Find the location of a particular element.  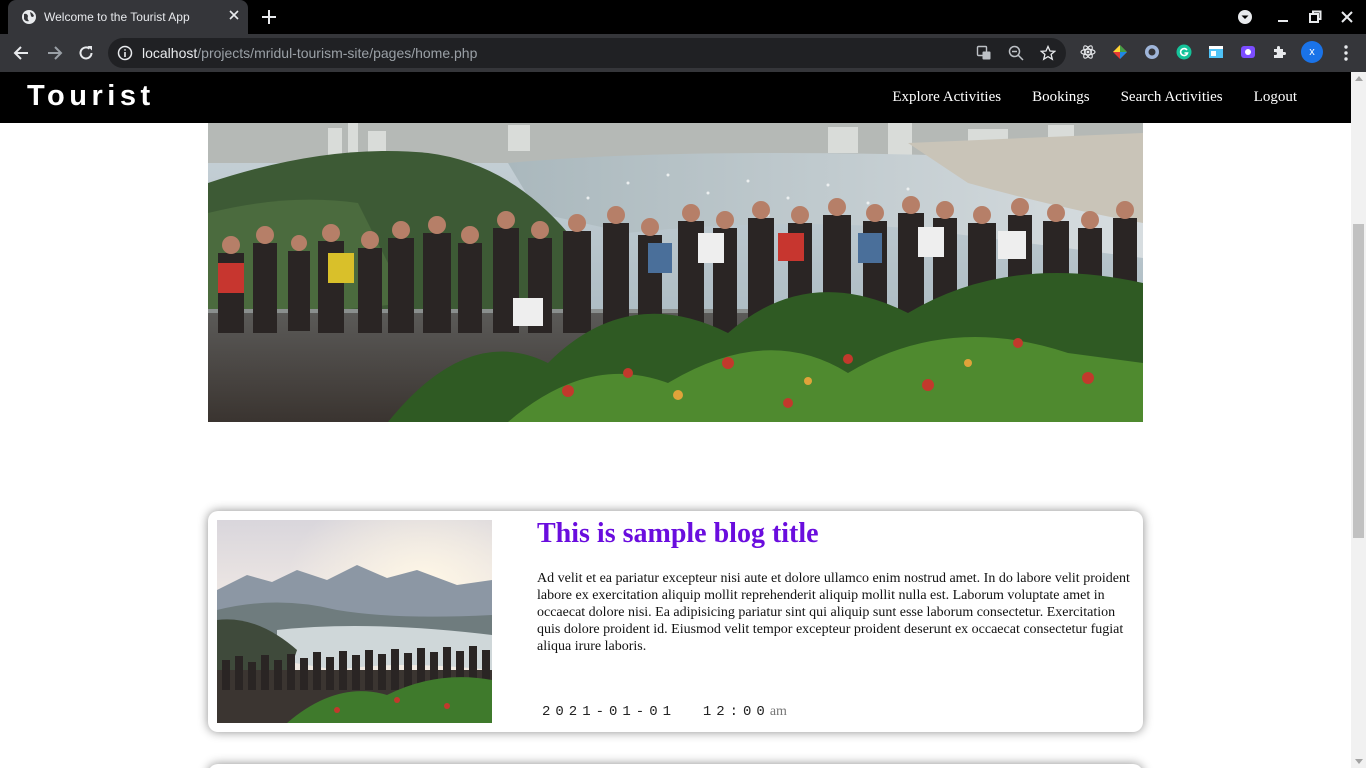

site-brand: Tourist is located at coordinates (91, 96).